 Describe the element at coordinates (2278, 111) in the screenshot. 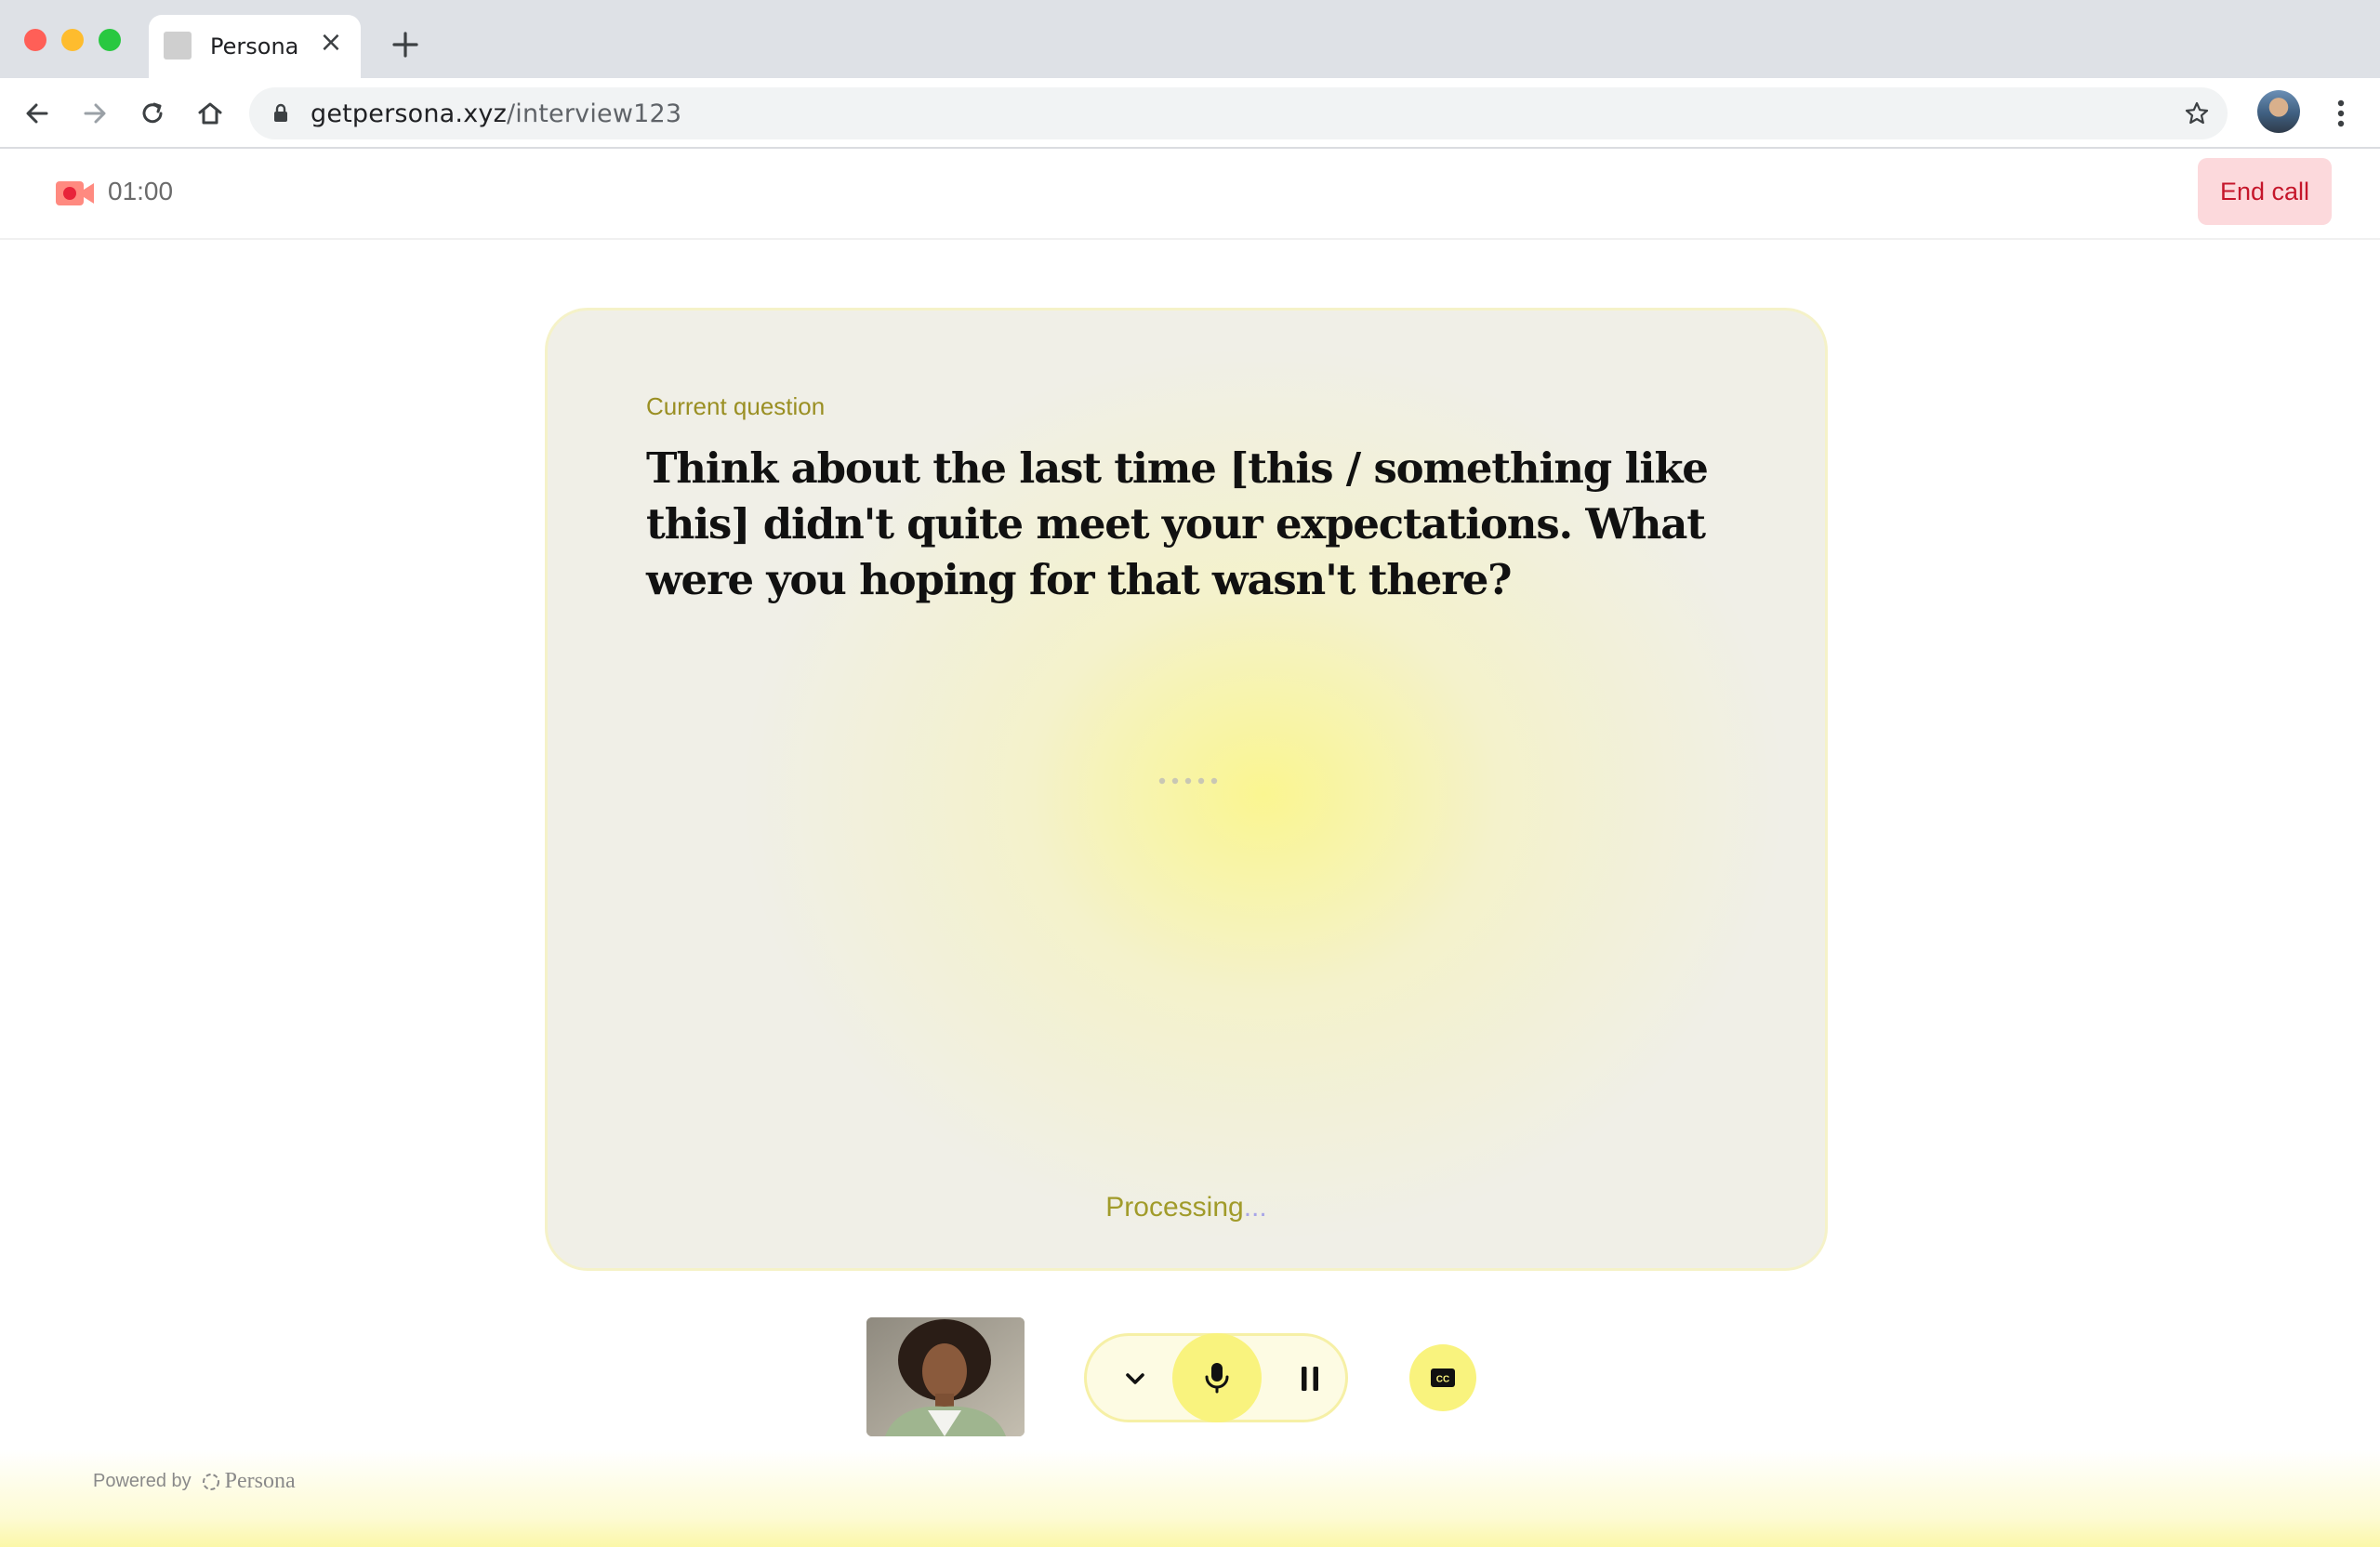

I see `profile-avatar` at that location.